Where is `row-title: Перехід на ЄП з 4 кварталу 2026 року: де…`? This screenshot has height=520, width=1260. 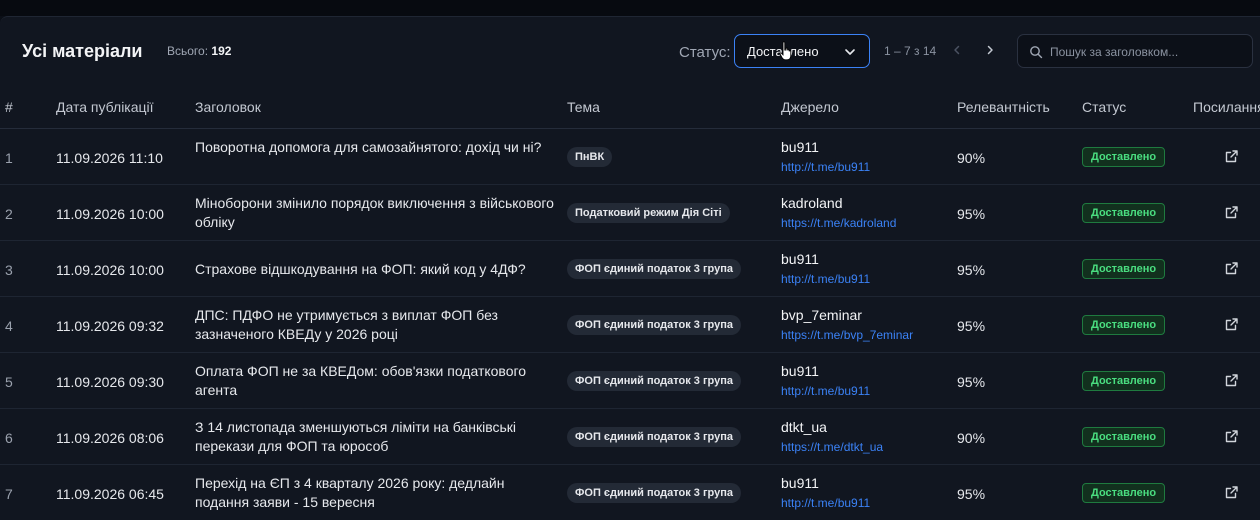
row-title: Перехід на ЄП з 4 кварталу 2026 року: де… is located at coordinates (375, 493).